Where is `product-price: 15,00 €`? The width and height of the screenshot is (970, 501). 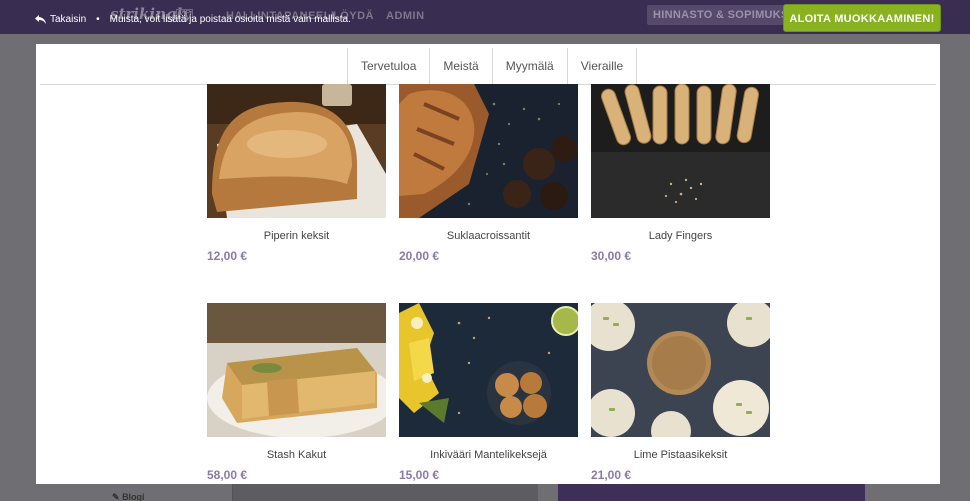
product-price: 15,00 € is located at coordinates (419, 475).